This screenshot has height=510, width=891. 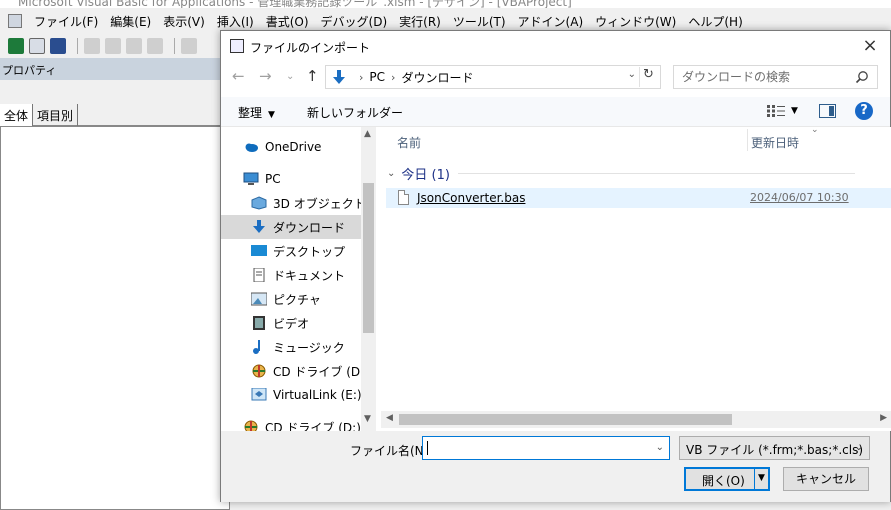 I want to click on preview-pane-icon, so click(x=827, y=111).